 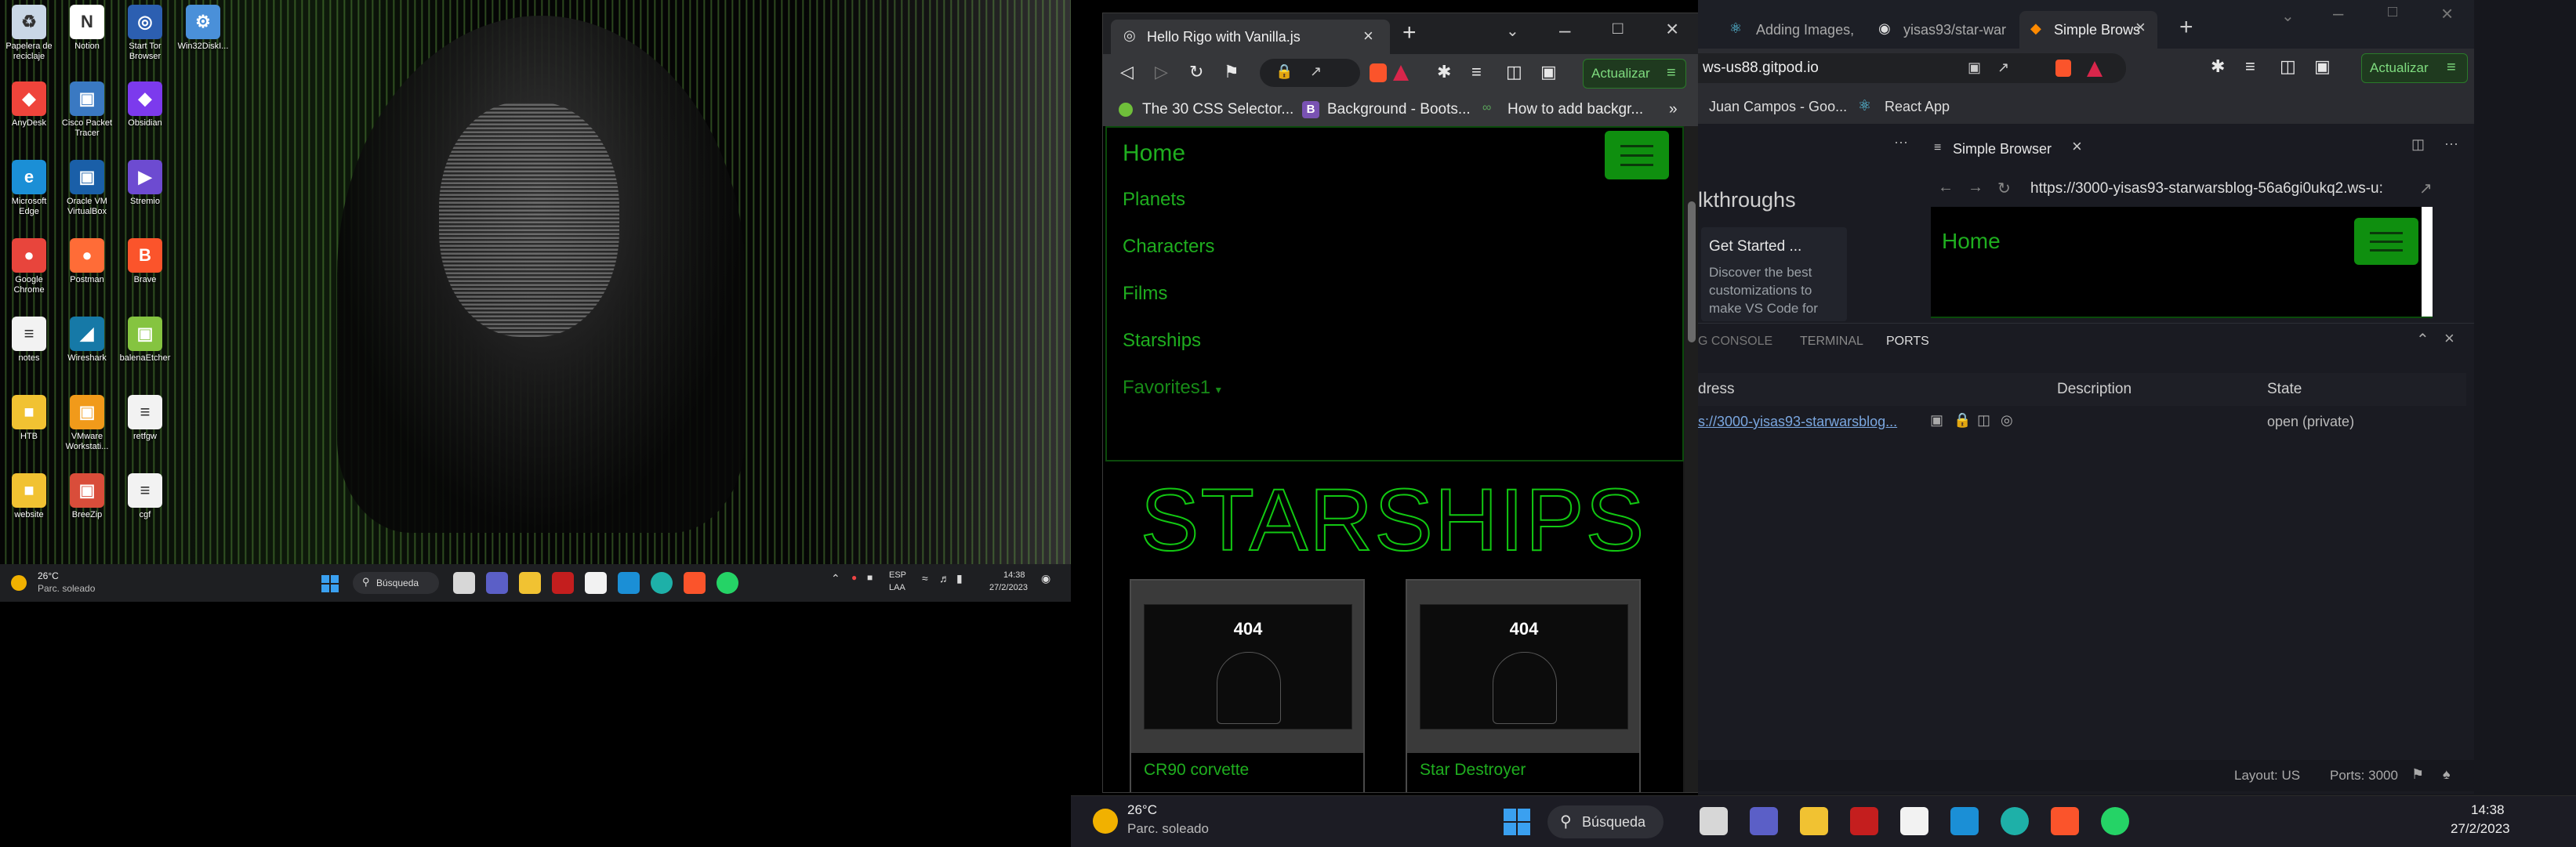 What do you see at coordinates (898, 575) in the screenshot?
I see `lang-top: ESP` at bounding box center [898, 575].